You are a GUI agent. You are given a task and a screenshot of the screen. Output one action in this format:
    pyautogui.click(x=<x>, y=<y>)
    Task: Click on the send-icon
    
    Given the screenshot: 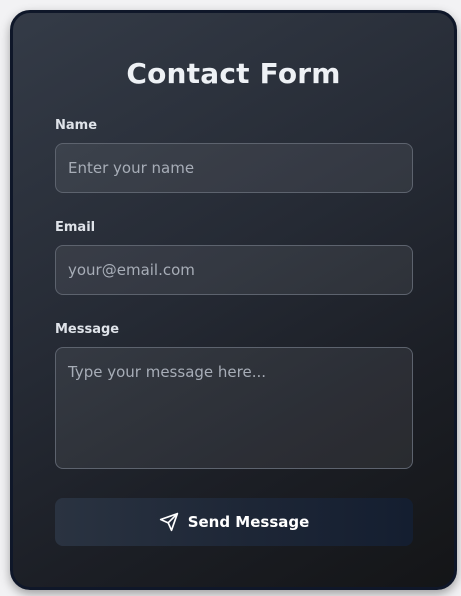 What is the action you would take?
    pyautogui.click(x=169, y=522)
    